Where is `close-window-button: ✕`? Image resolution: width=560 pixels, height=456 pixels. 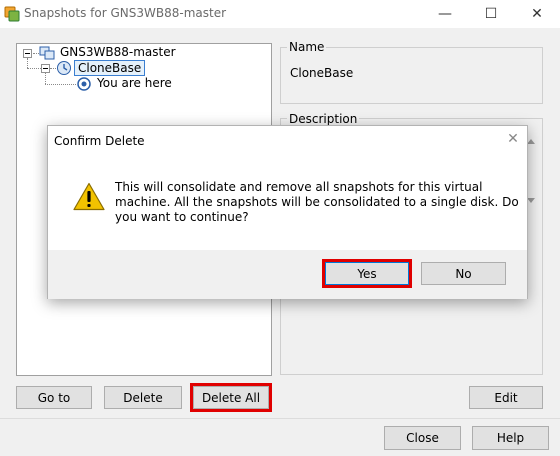
close-window-button: ✕ is located at coordinates (537, 14).